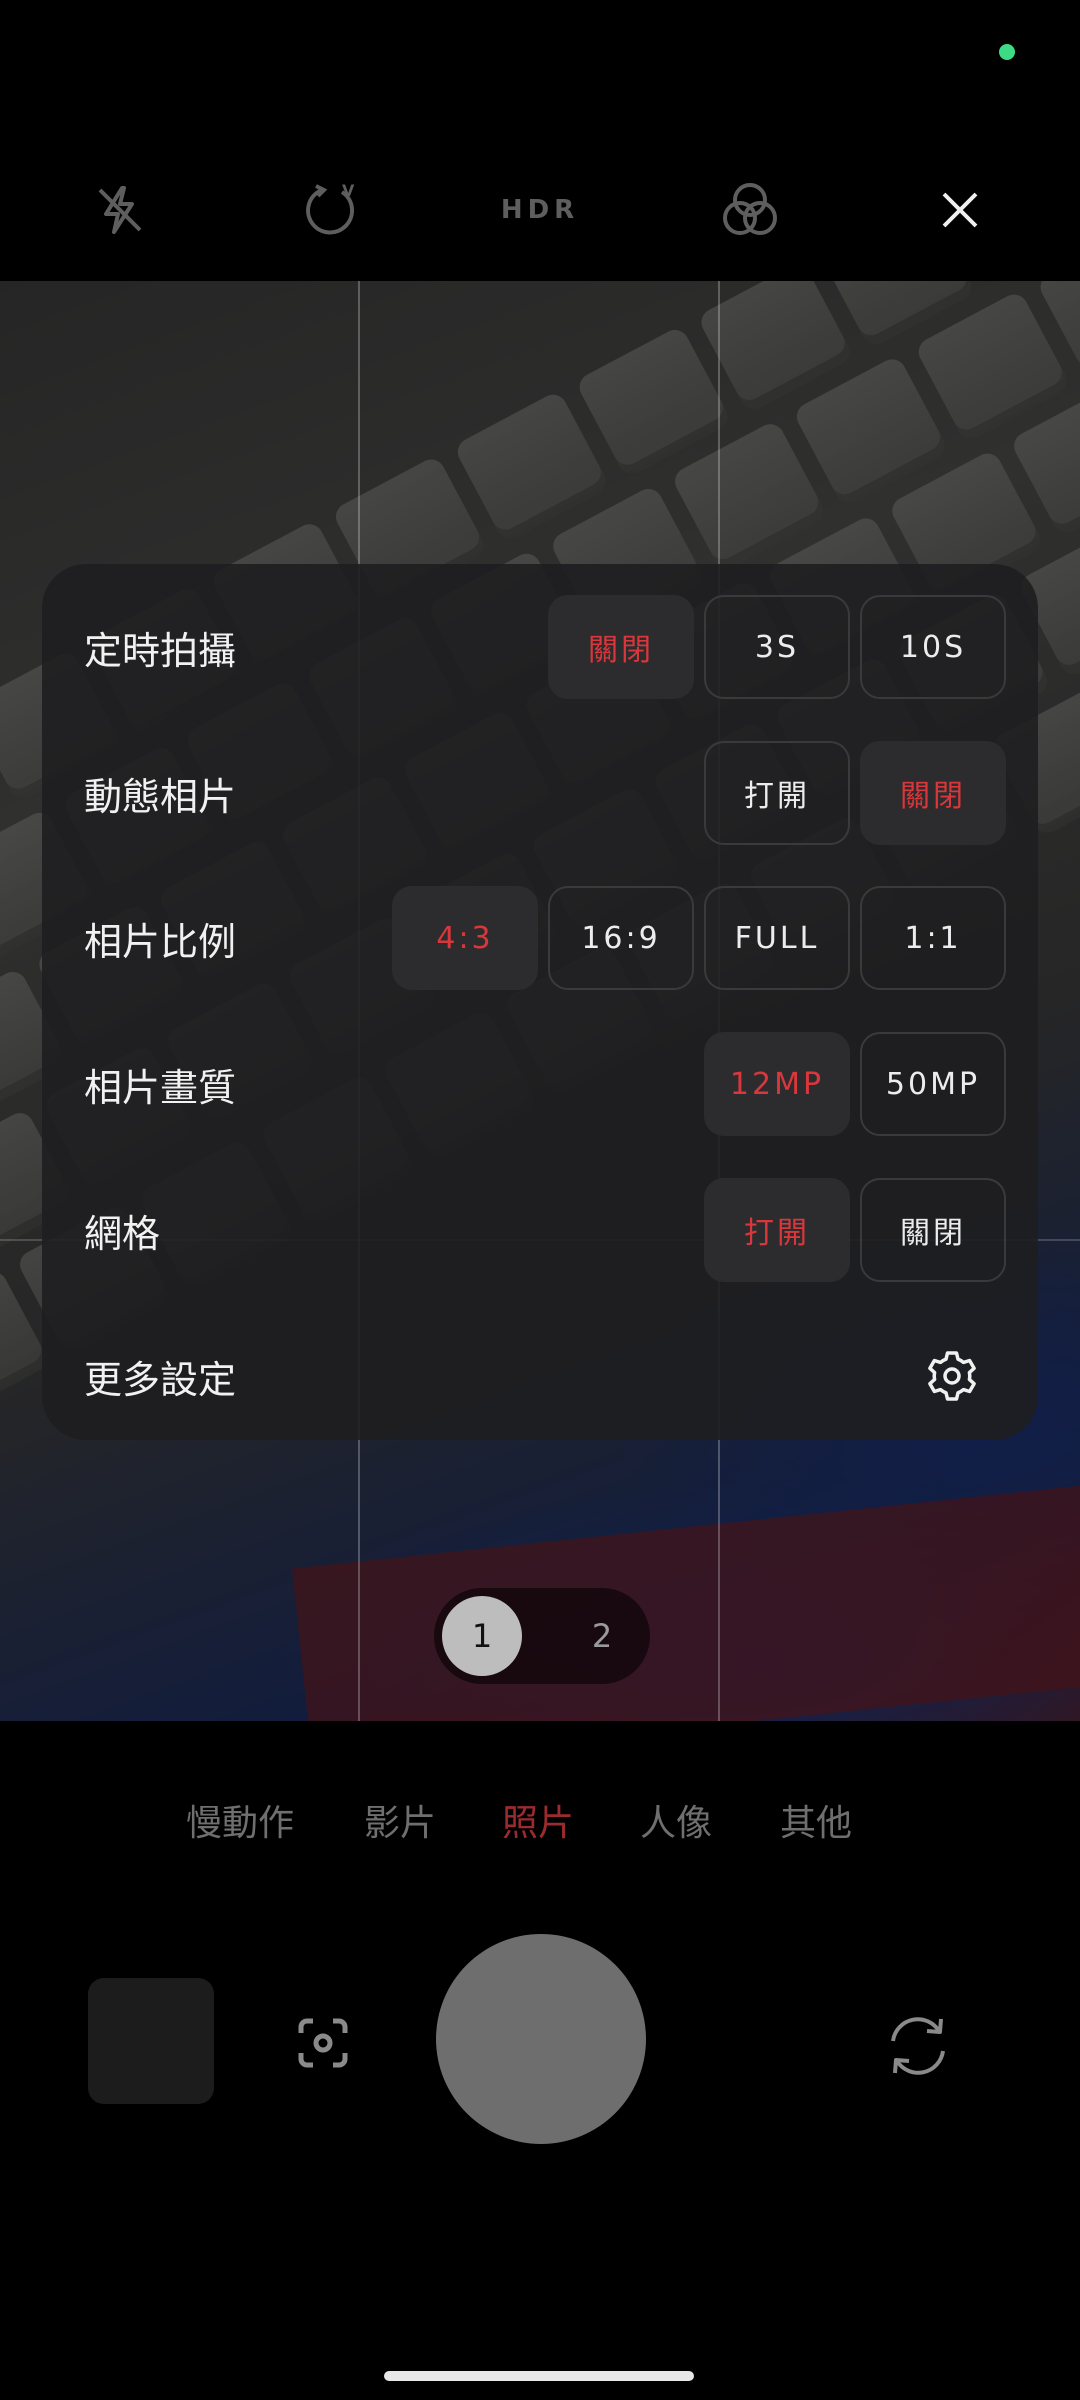 The image size is (1080, 2400). I want to click on setting-label: 定時拍攝, so click(160, 650).